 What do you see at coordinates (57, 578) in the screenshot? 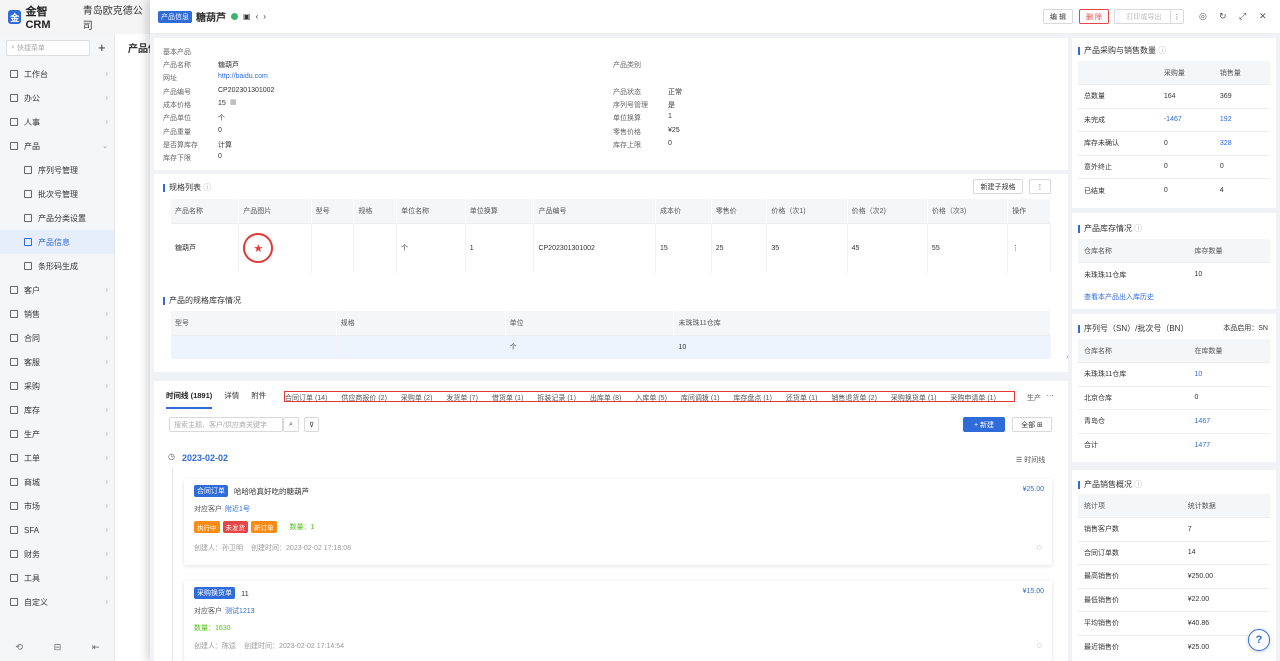
I see `sidebar-item-21: 工具 ›` at bounding box center [57, 578].